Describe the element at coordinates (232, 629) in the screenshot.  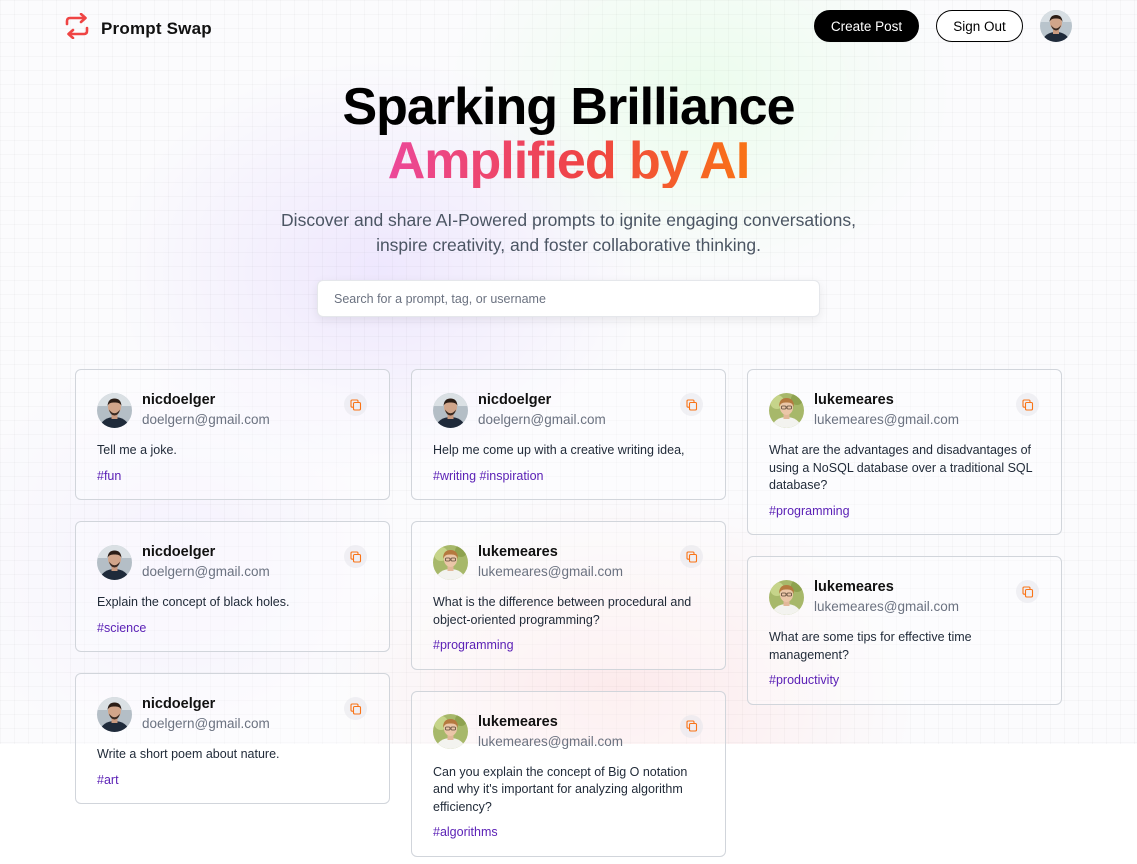
I see `prompt-tag: #science` at that location.